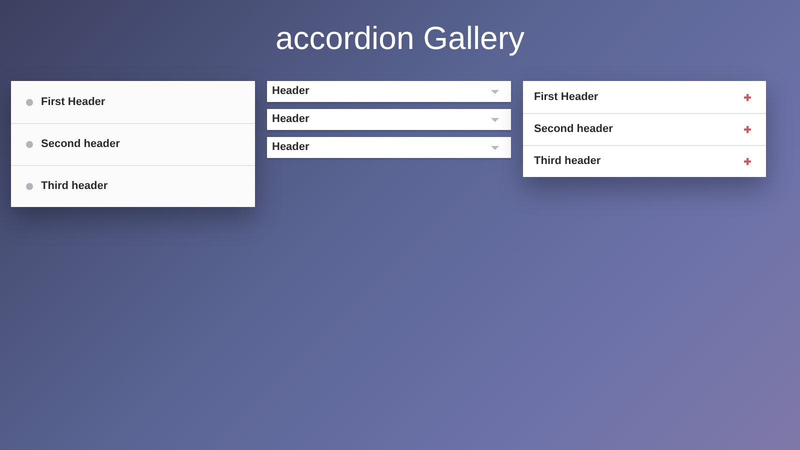 The width and height of the screenshot is (800, 450). Describe the element at coordinates (400, 38) in the screenshot. I see `page-title: accordion Gallery` at that location.